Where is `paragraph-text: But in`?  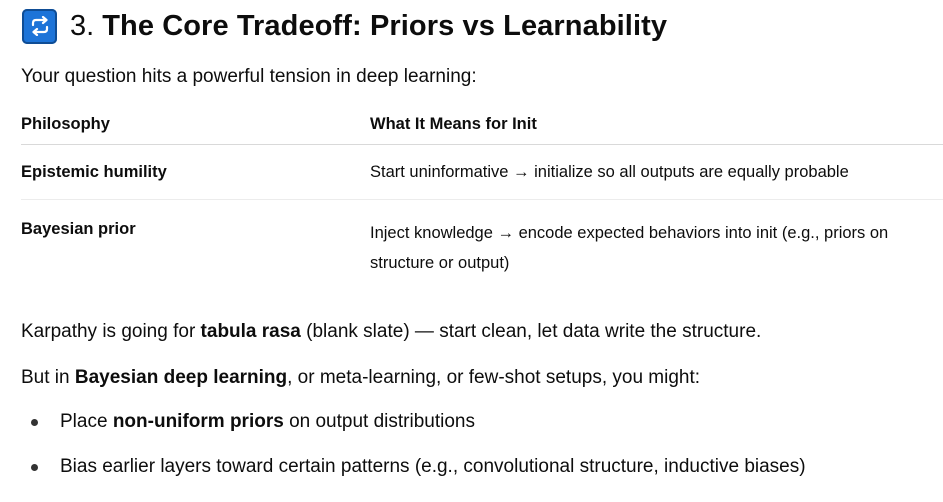 paragraph-text: But in is located at coordinates (48, 377).